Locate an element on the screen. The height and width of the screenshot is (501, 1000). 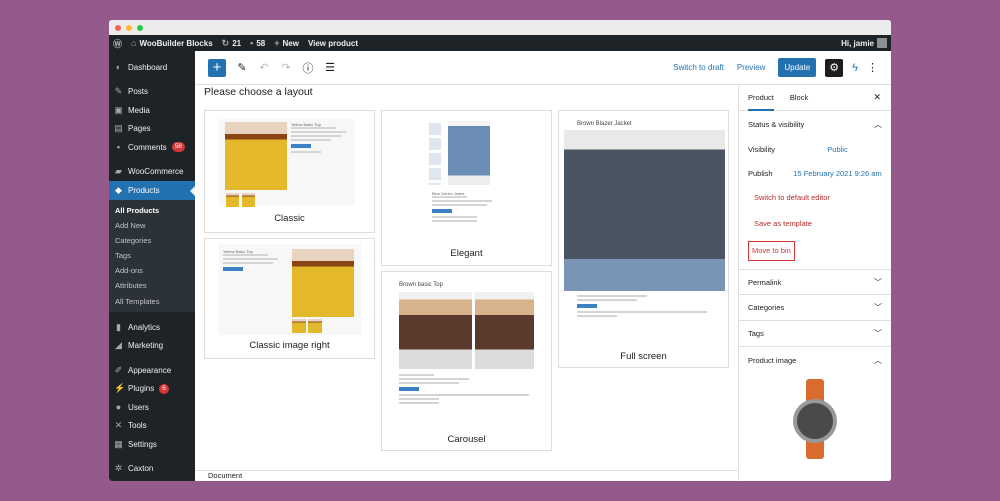
sidebar-item-plugins: ⚡ Plugins 6 is located at coordinates (152, 388).